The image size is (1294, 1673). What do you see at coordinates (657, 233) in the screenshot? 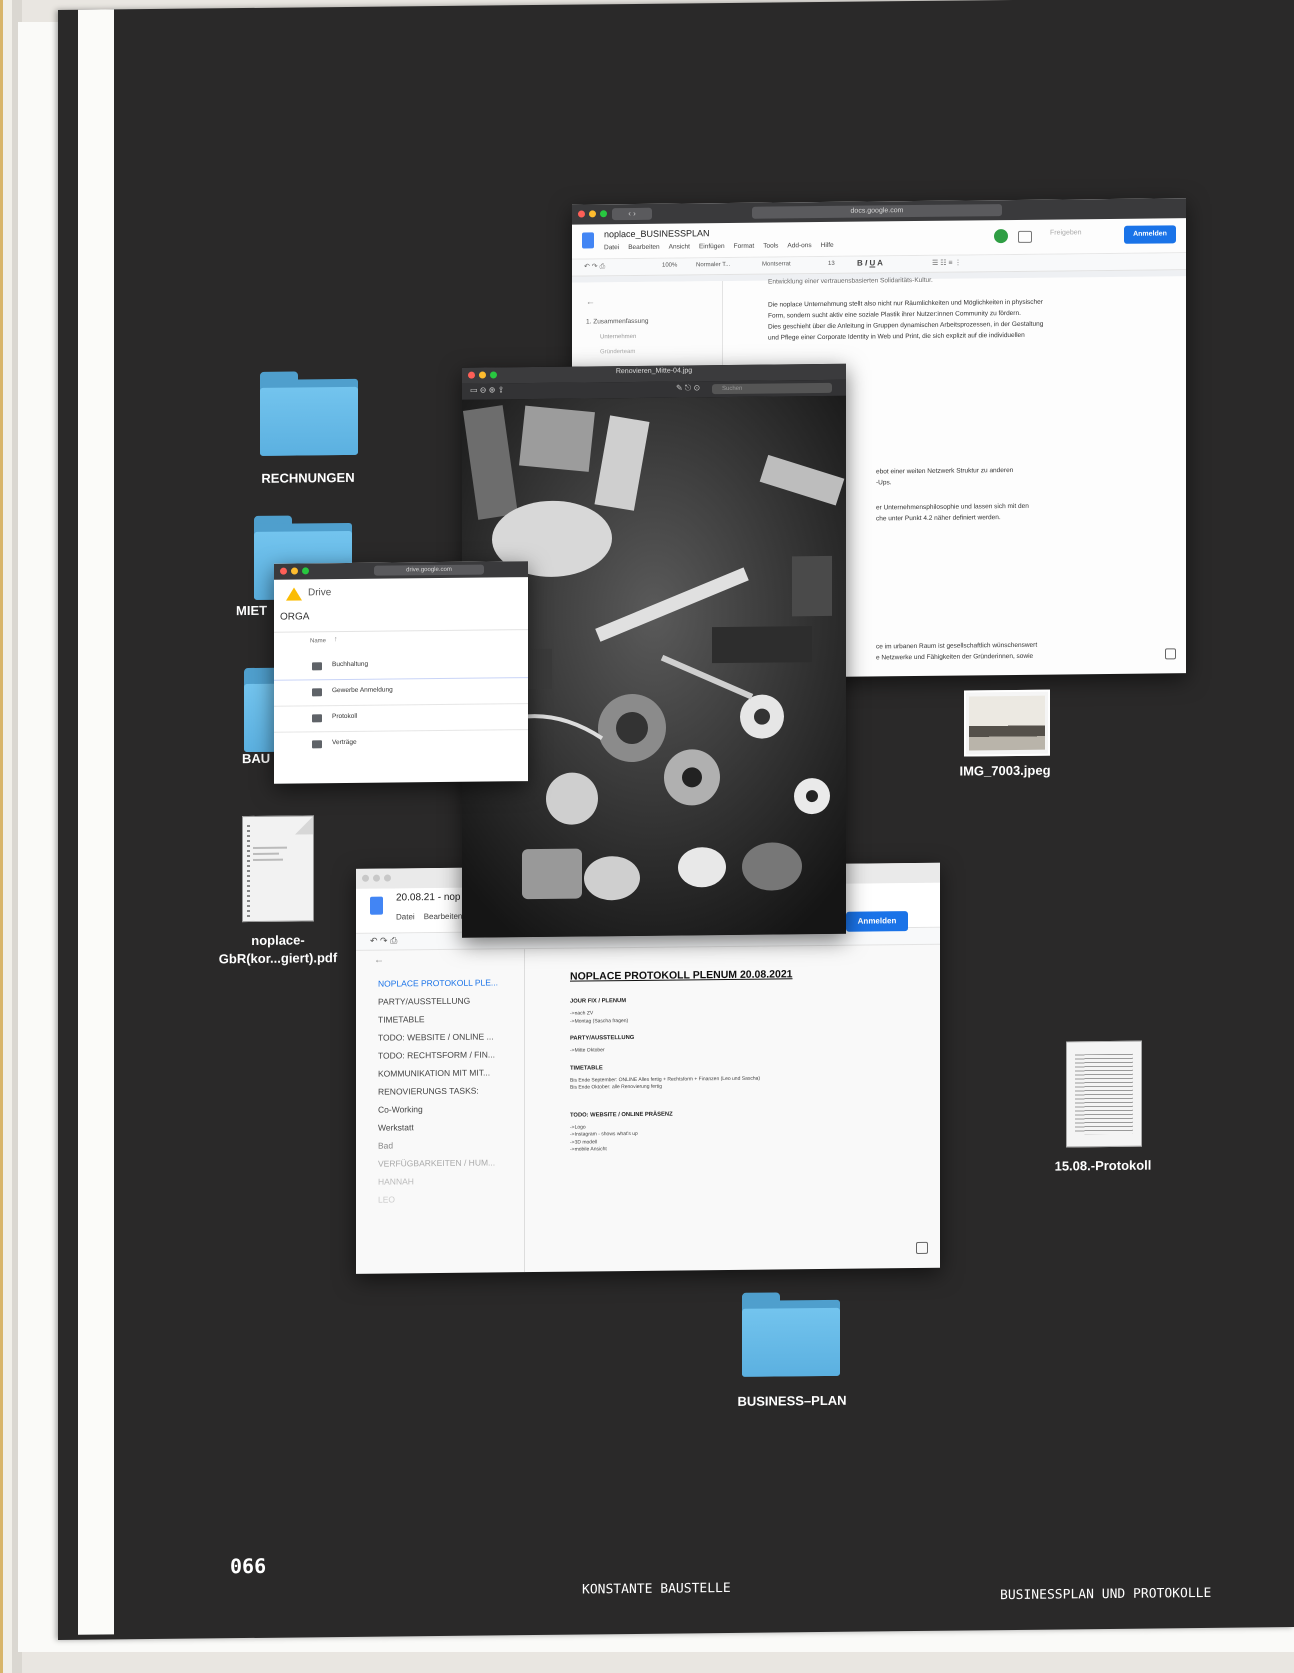
I see `docs-title: noplace_BUSINESSPLAN` at bounding box center [657, 233].